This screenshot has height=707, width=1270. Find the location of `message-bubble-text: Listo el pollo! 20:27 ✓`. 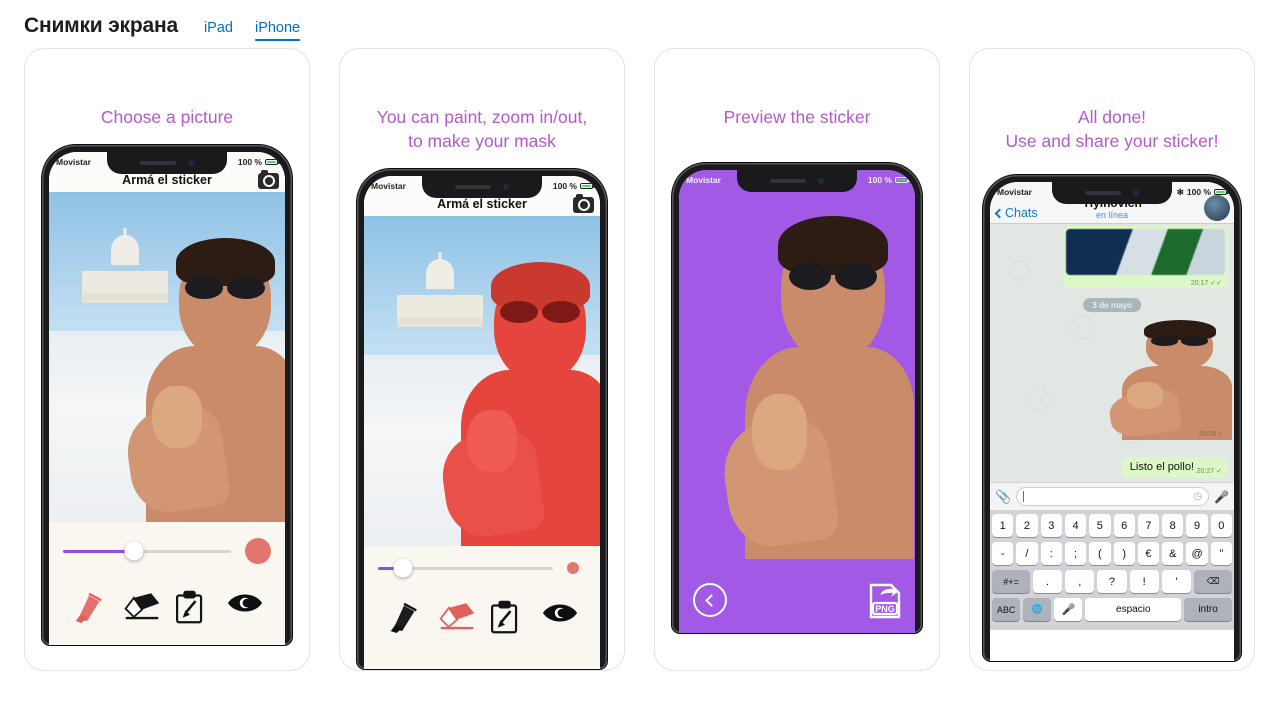

message-bubble-text: Listo el pollo! 20:27 ✓ is located at coordinates (1174, 467).